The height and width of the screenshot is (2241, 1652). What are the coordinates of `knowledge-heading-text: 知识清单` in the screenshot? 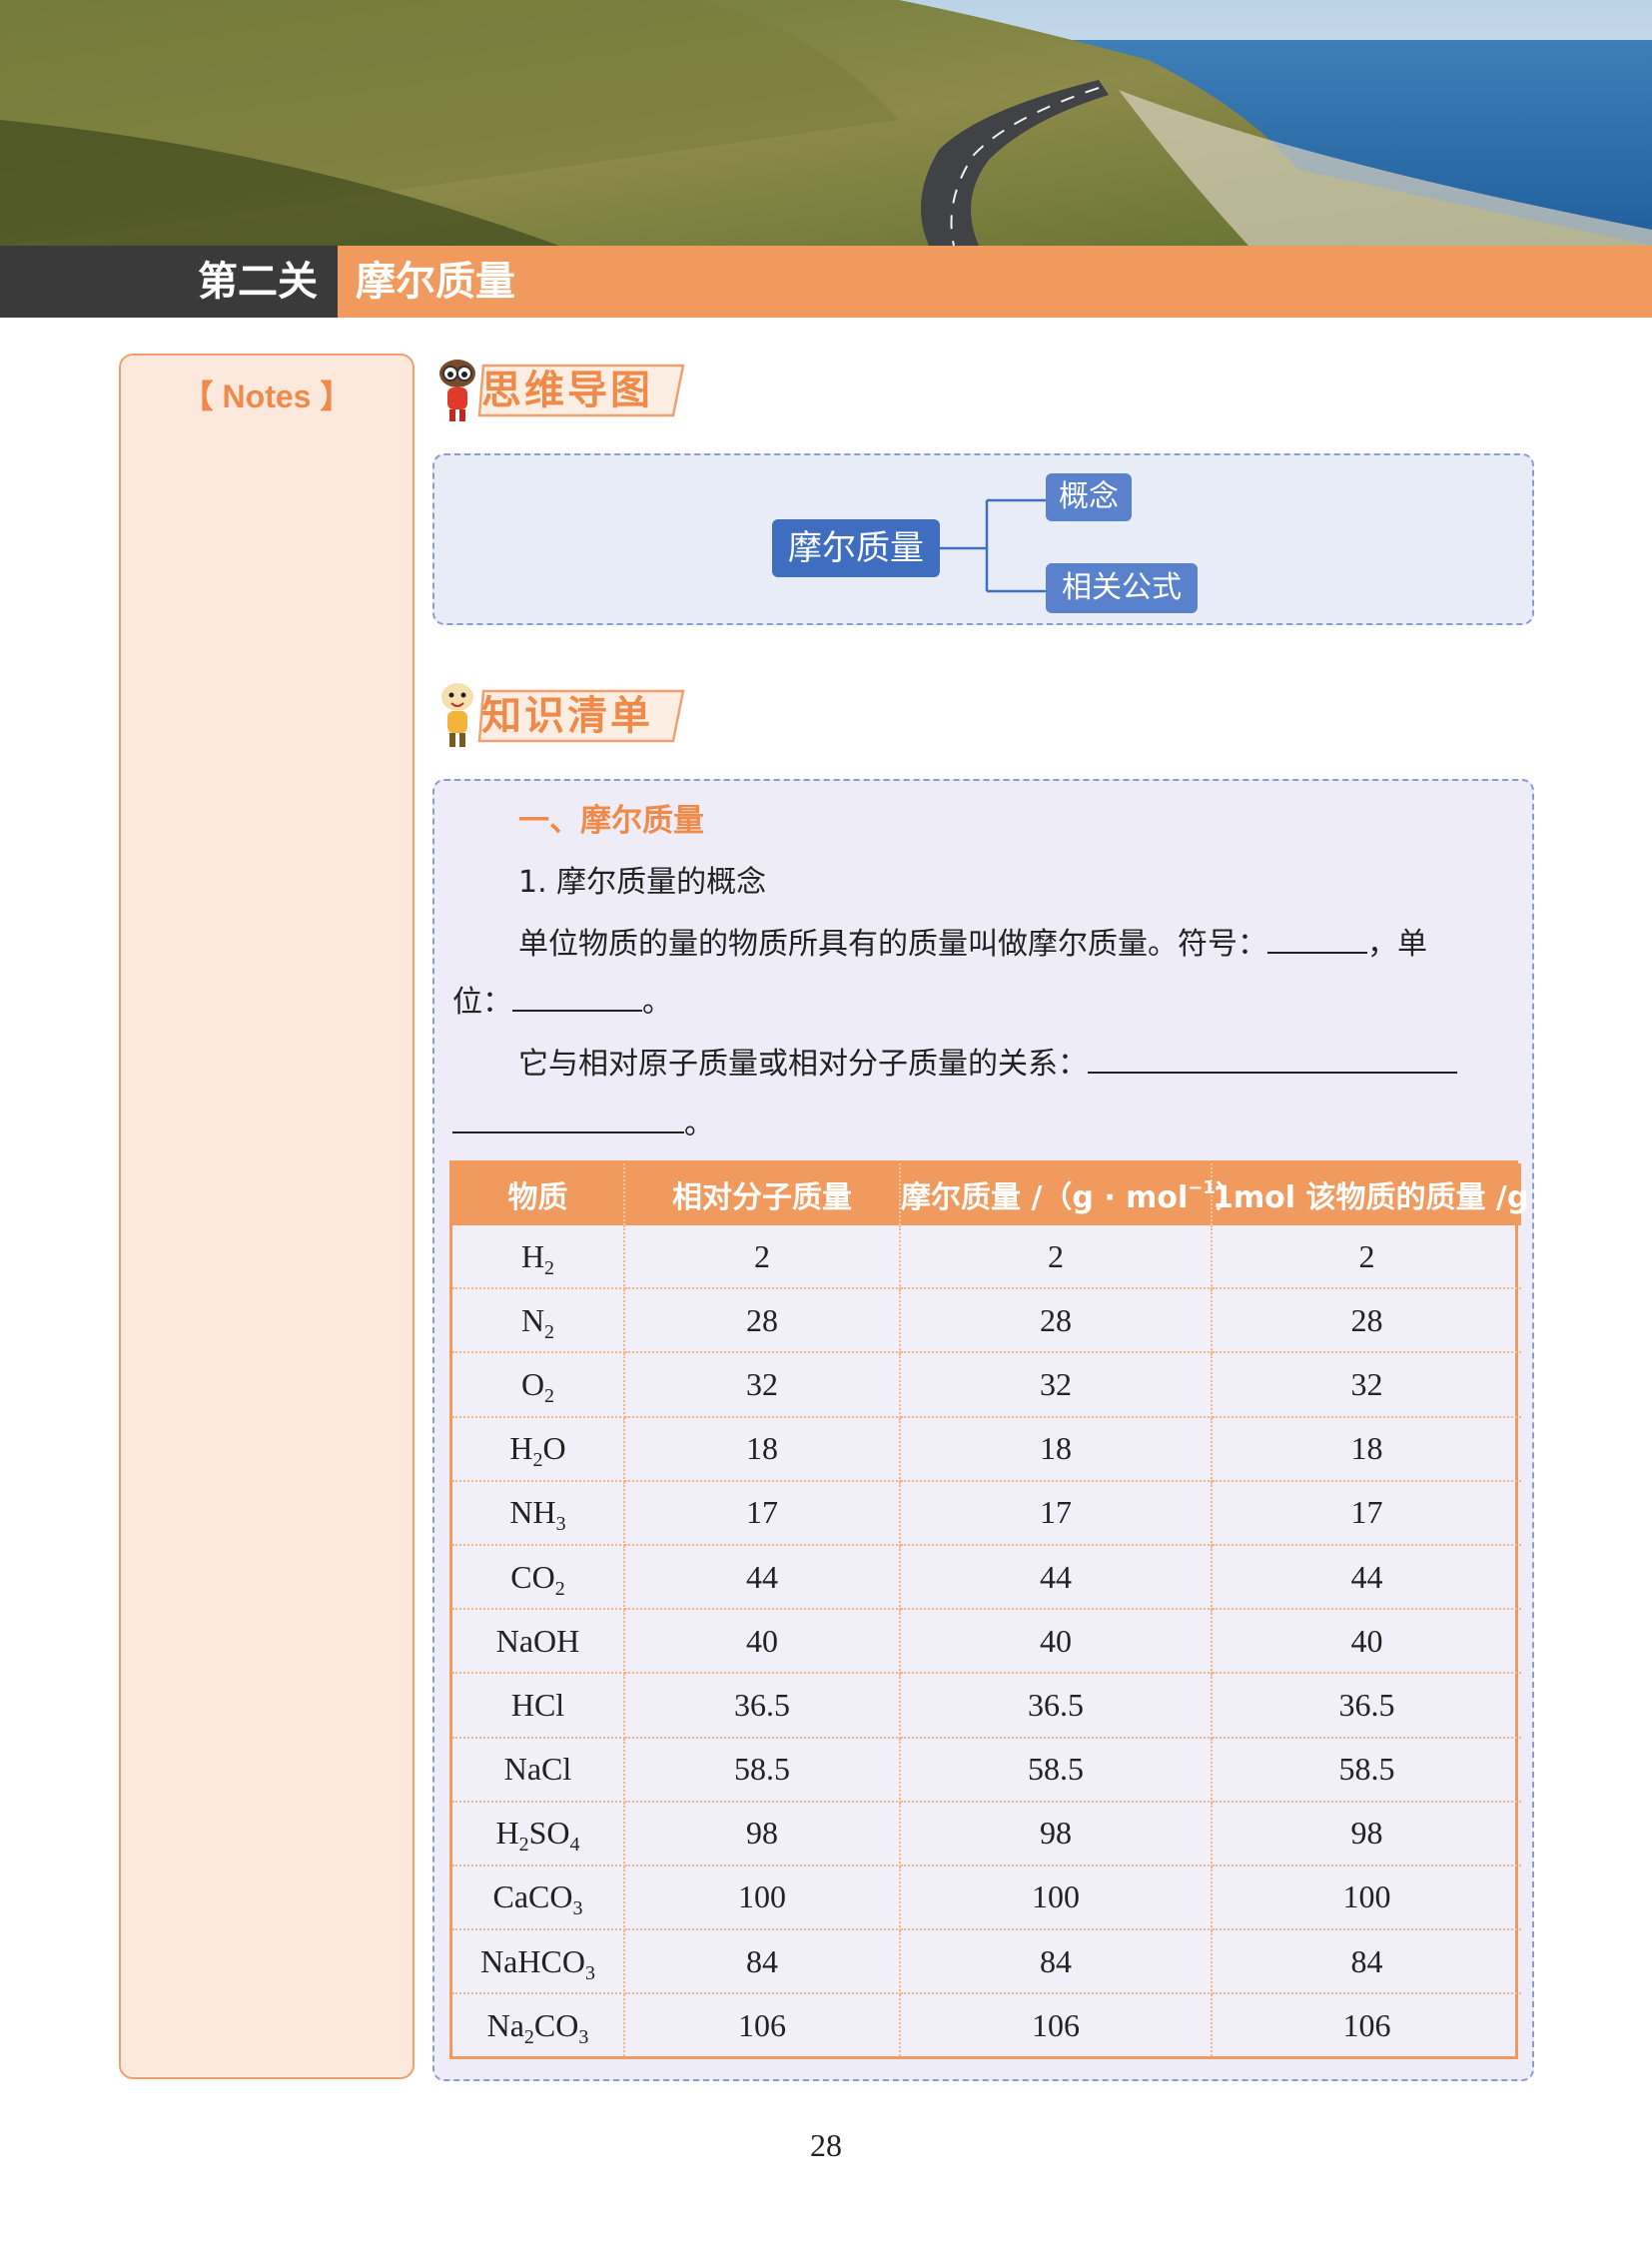 It's located at (567, 716).